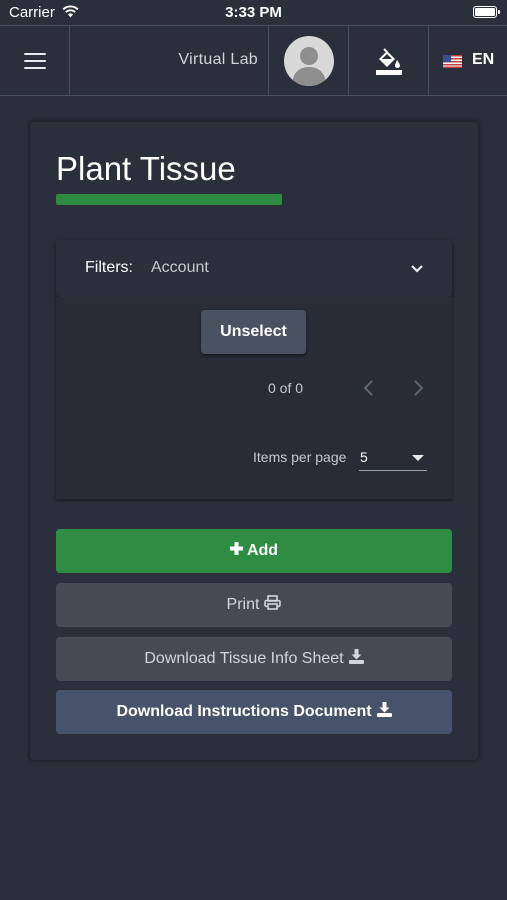 The image size is (507, 900). I want to click on language-button: EN, so click(468, 60).